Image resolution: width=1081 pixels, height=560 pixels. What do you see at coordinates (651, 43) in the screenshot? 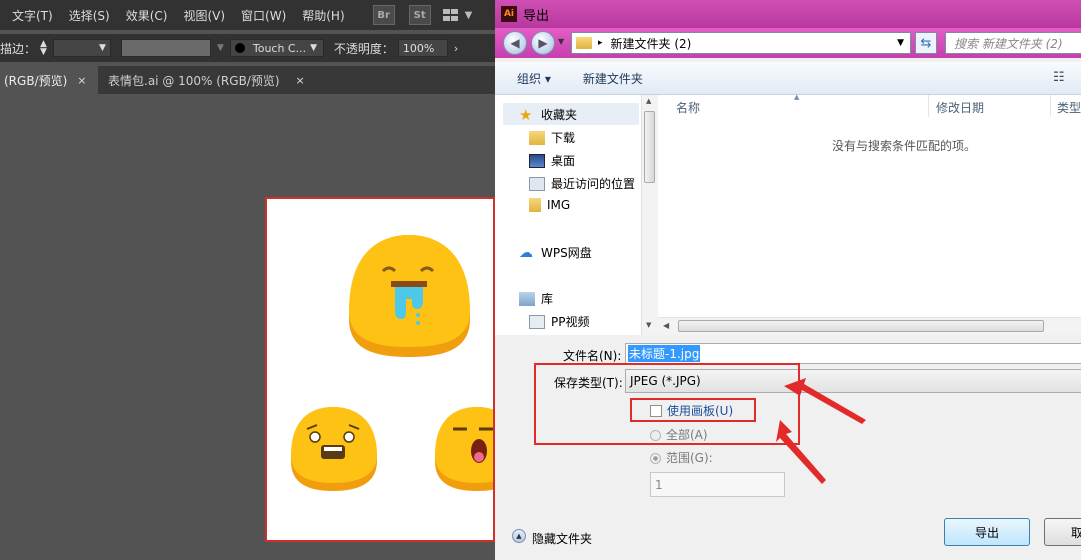
I see `breadcrumb-folder: 新建文件夹 (2)` at bounding box center [651, 43].